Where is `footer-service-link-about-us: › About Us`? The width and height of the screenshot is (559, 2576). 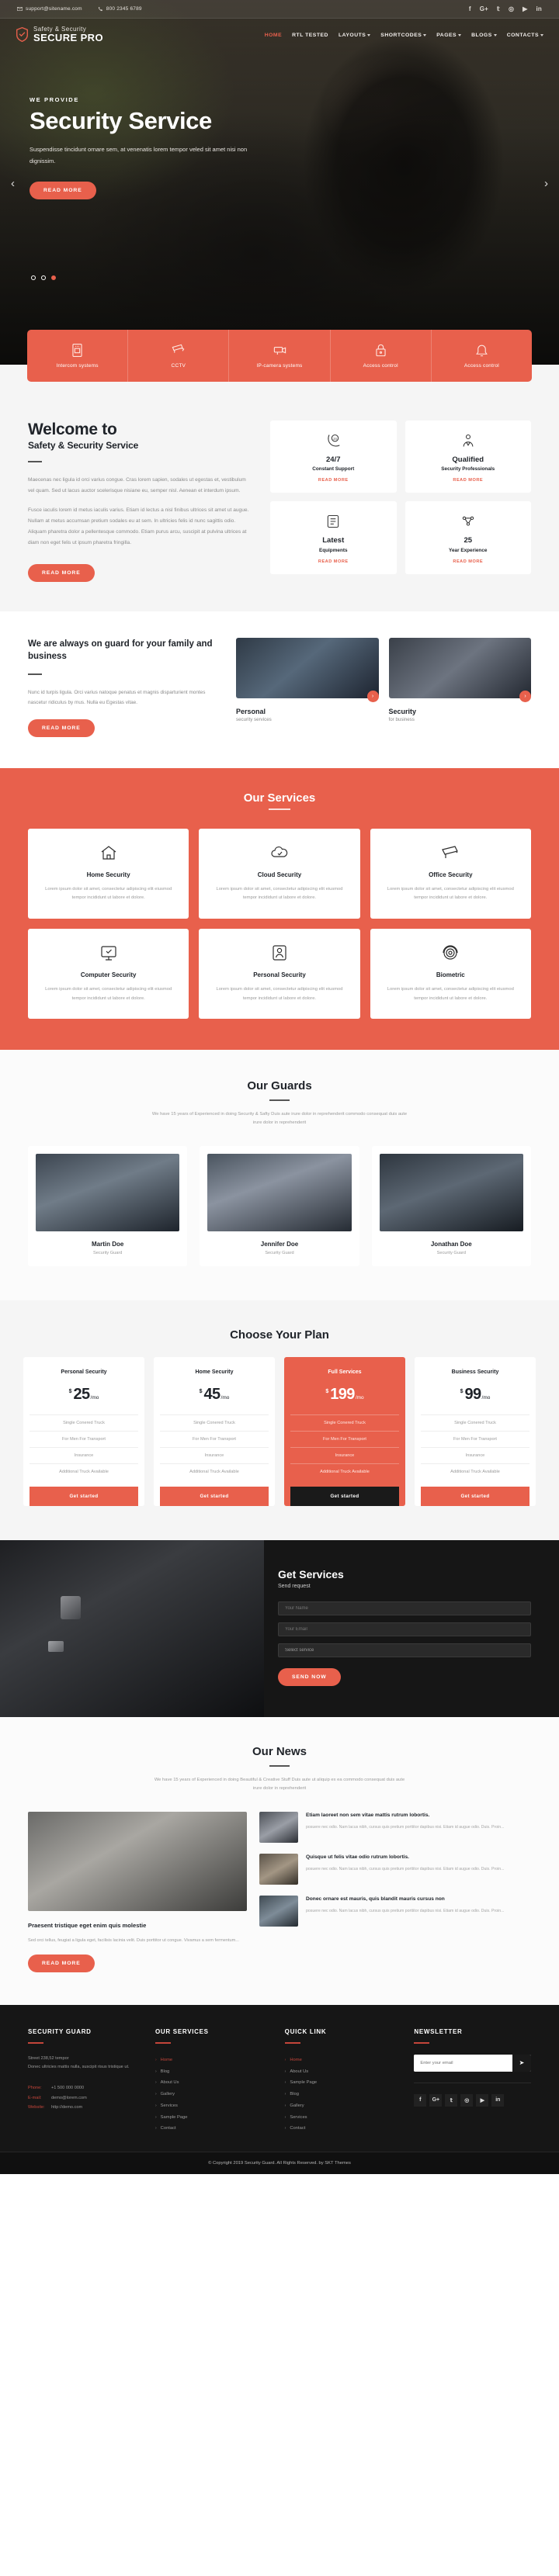
footer-service-link-about-us: › About Us is located at coordinates (214, 2083).